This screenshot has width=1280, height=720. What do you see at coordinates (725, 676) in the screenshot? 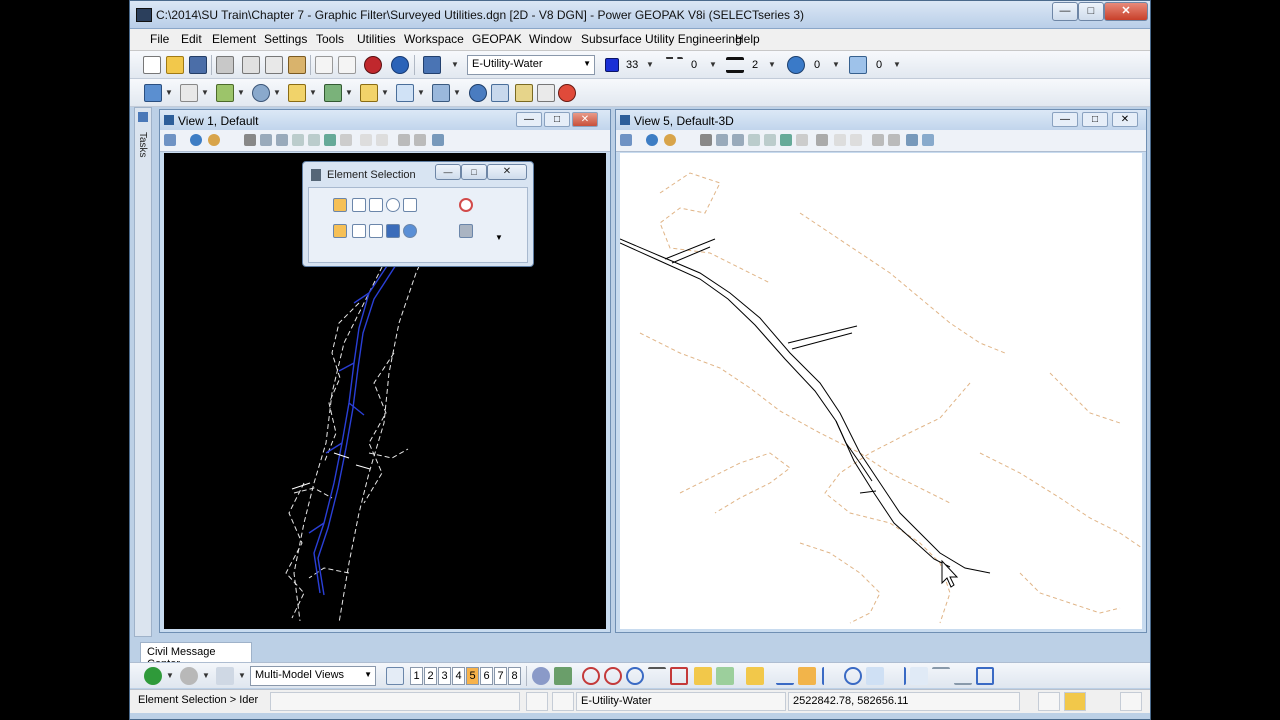
I see `snap-tangent-icon` at bounding box center [725, 676].